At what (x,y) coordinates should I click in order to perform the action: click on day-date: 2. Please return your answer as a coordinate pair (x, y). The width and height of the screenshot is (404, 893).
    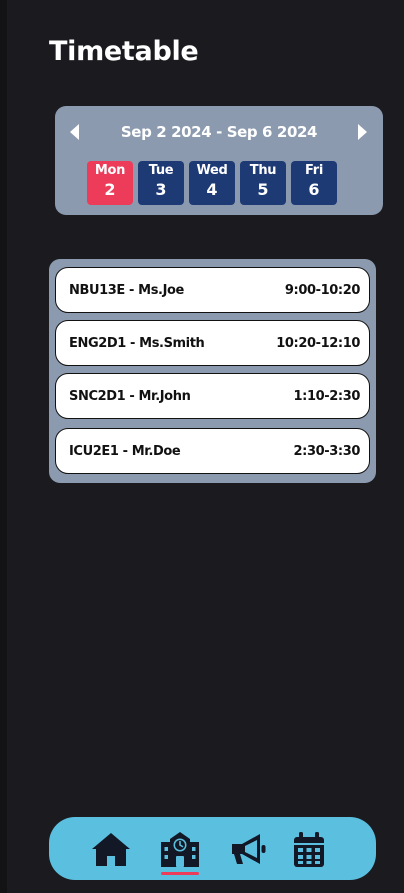
    Looking at the image, I should click on (110, 189).